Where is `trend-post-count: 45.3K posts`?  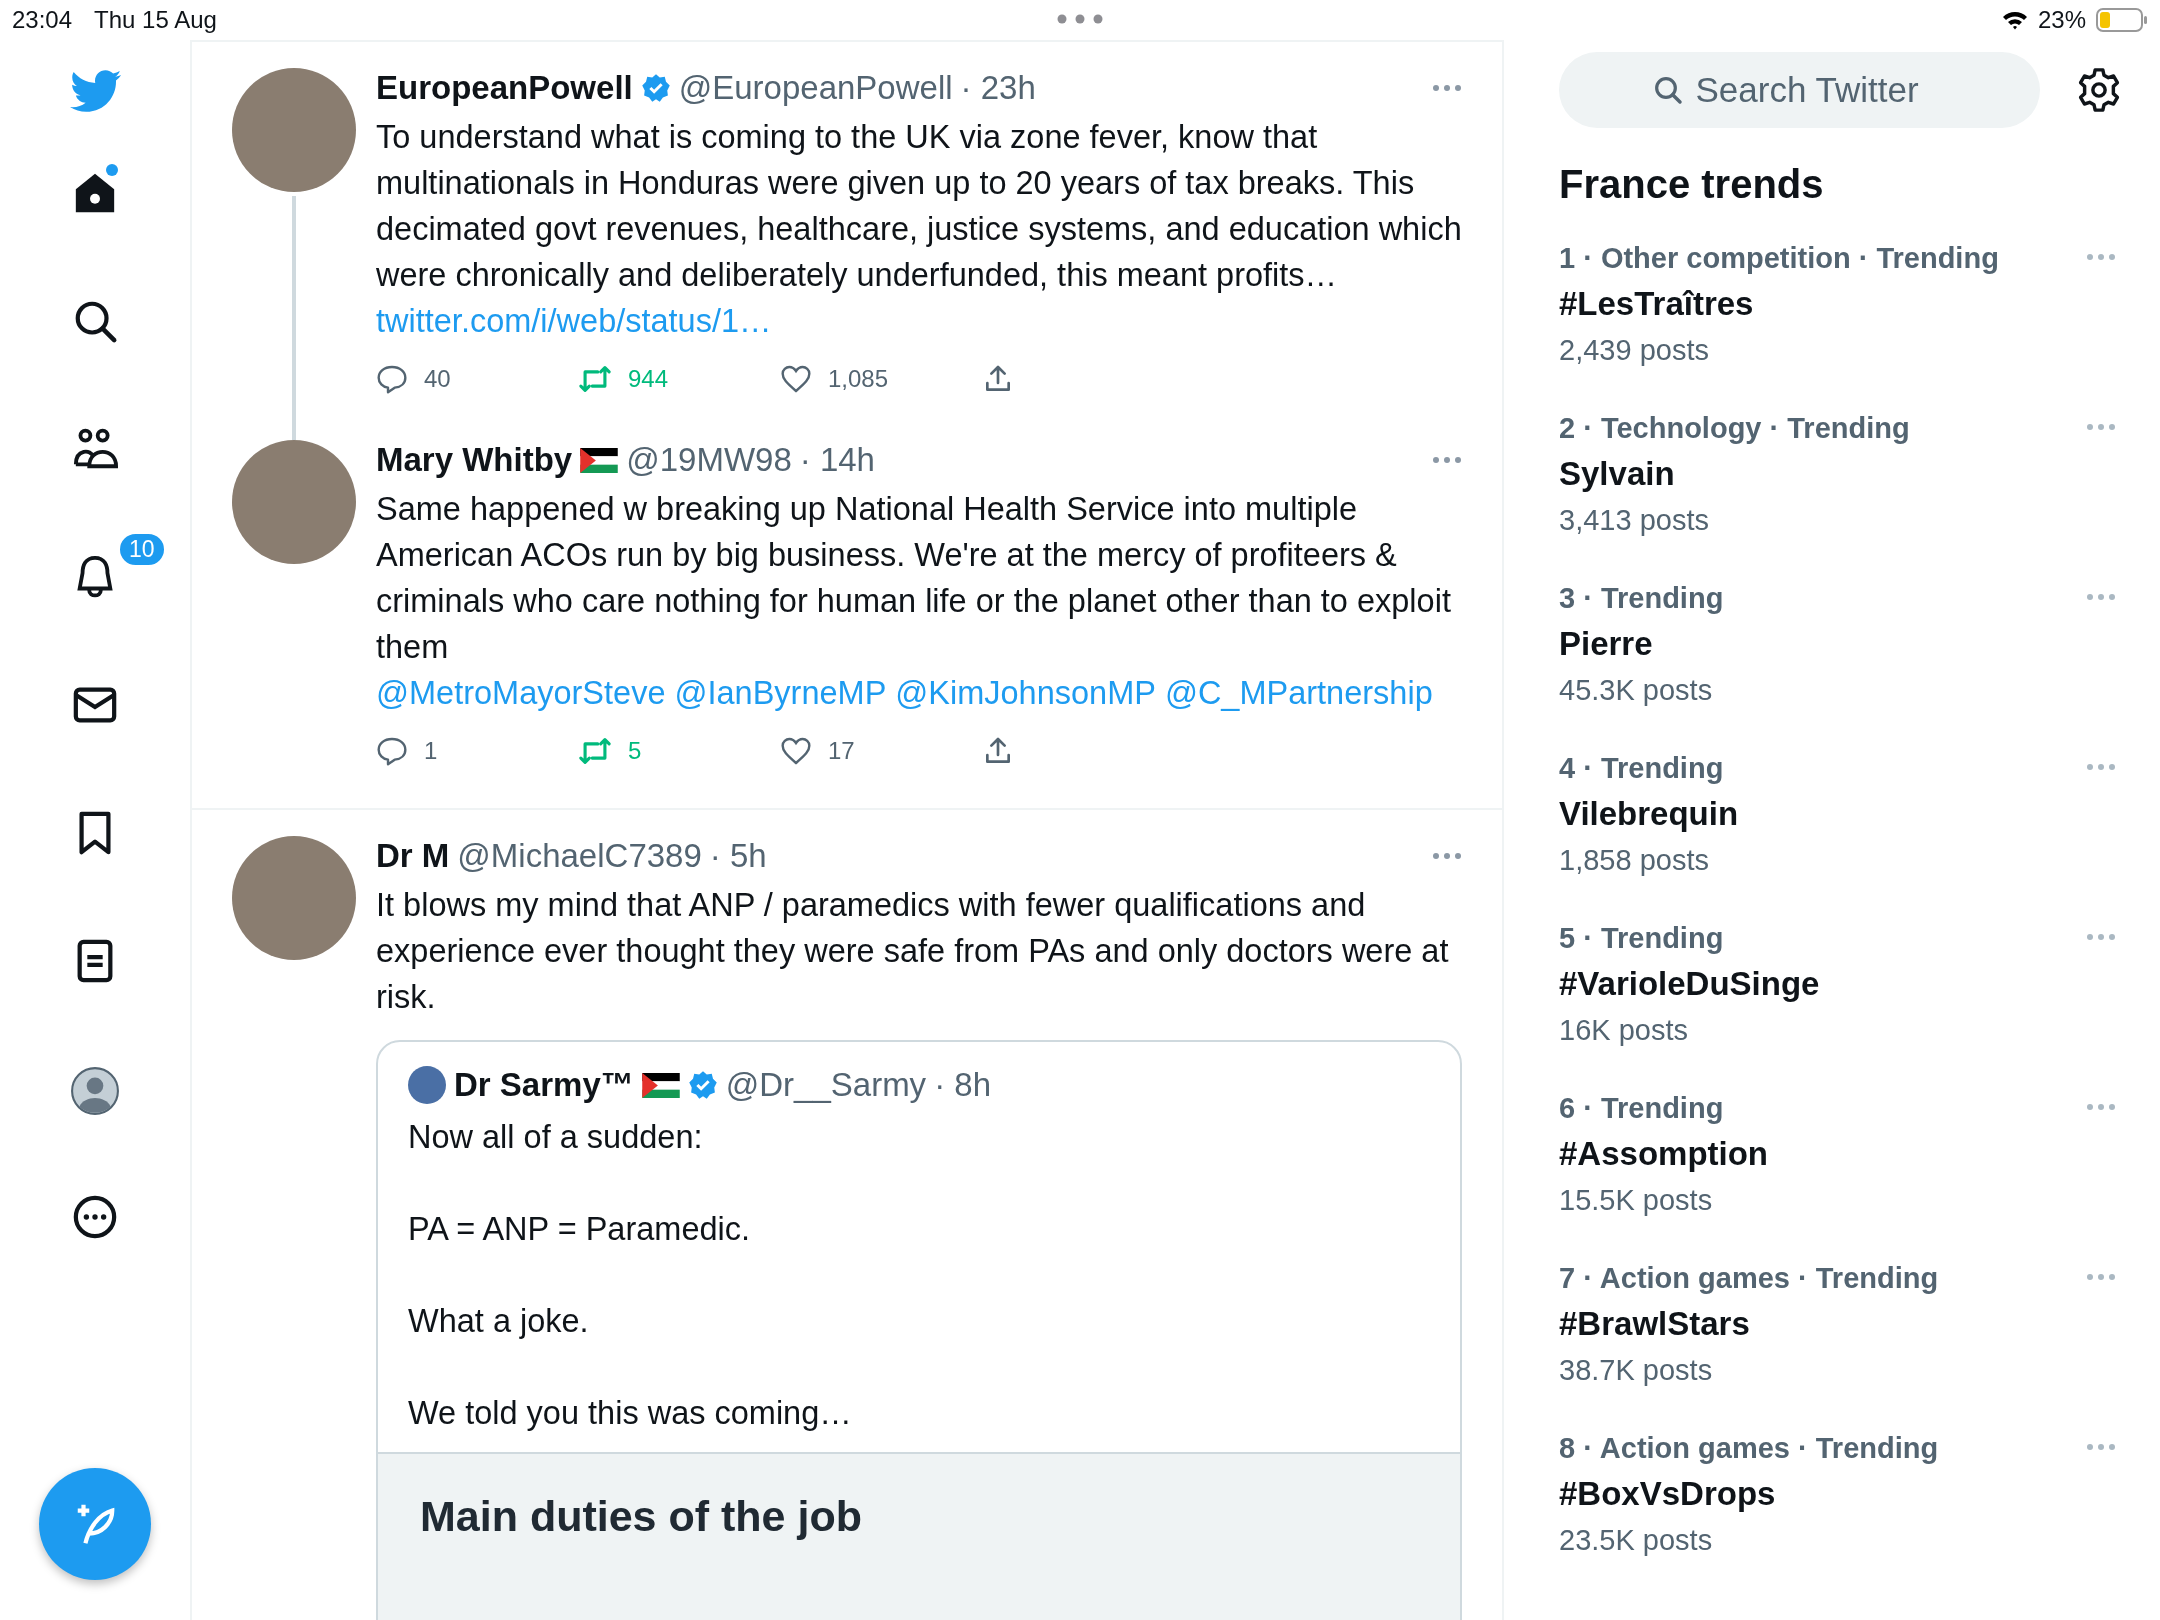 trend-post-count: 45.3K posts is located at coordinates (1636, 690).